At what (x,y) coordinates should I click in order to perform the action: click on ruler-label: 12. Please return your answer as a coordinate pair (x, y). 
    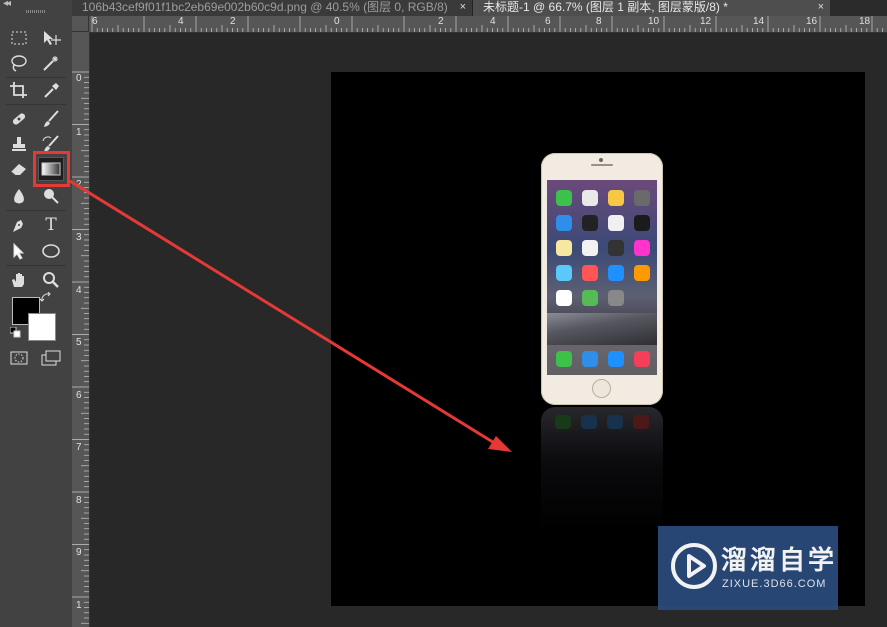
    Looking at the image, I should click on (706, 21).